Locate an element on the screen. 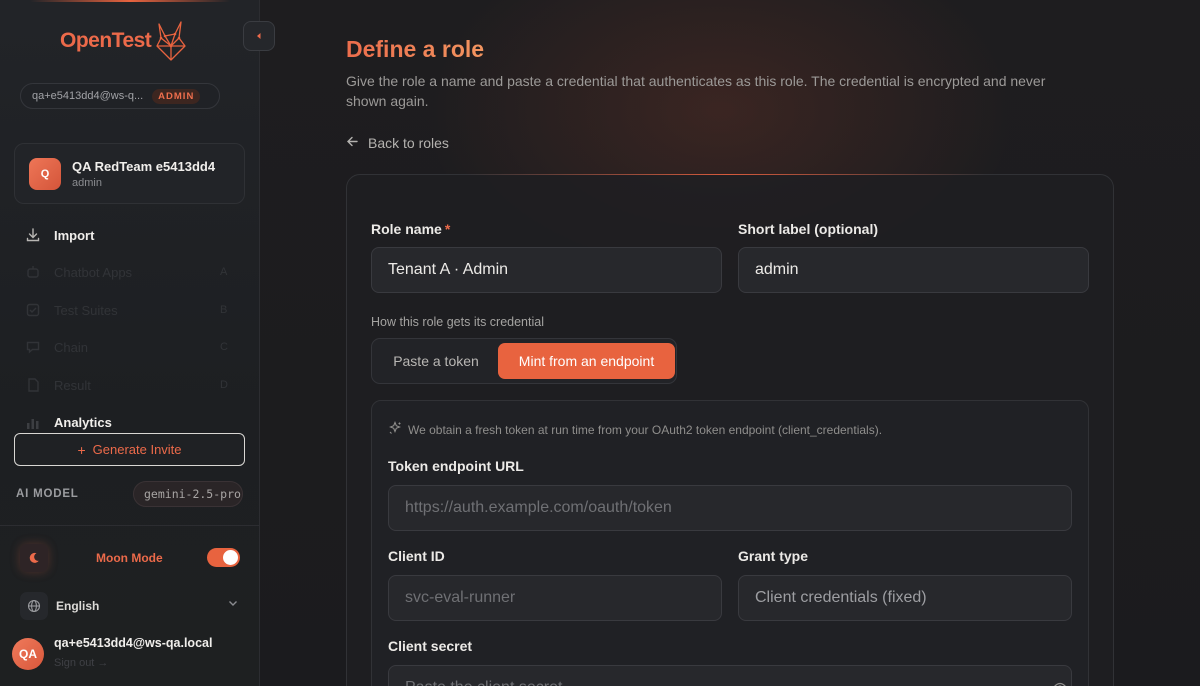 Image resolution: width=1200 pixels, height=686 pixels. account-switcher: qa+e5413dd4@ws-q... ADMIN is located at coordinates (120, 96).